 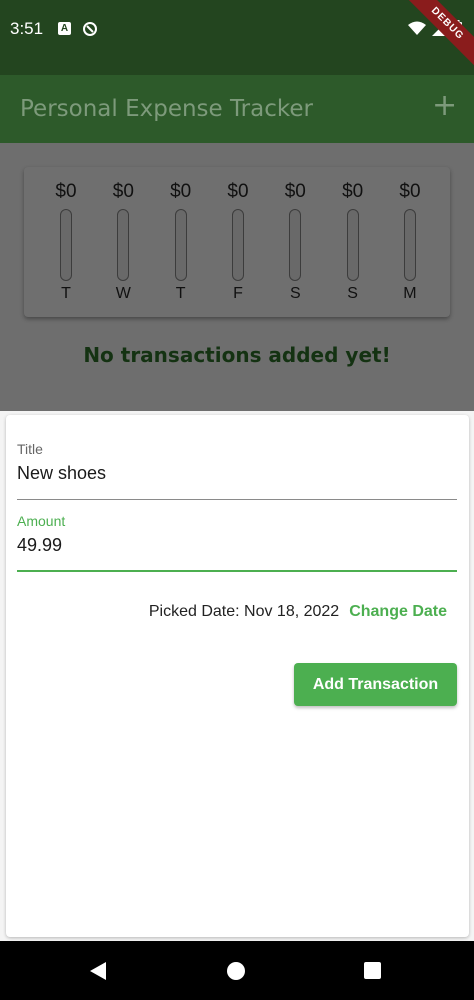 I want to click on wifi-icon, so click(x=417, y=28).